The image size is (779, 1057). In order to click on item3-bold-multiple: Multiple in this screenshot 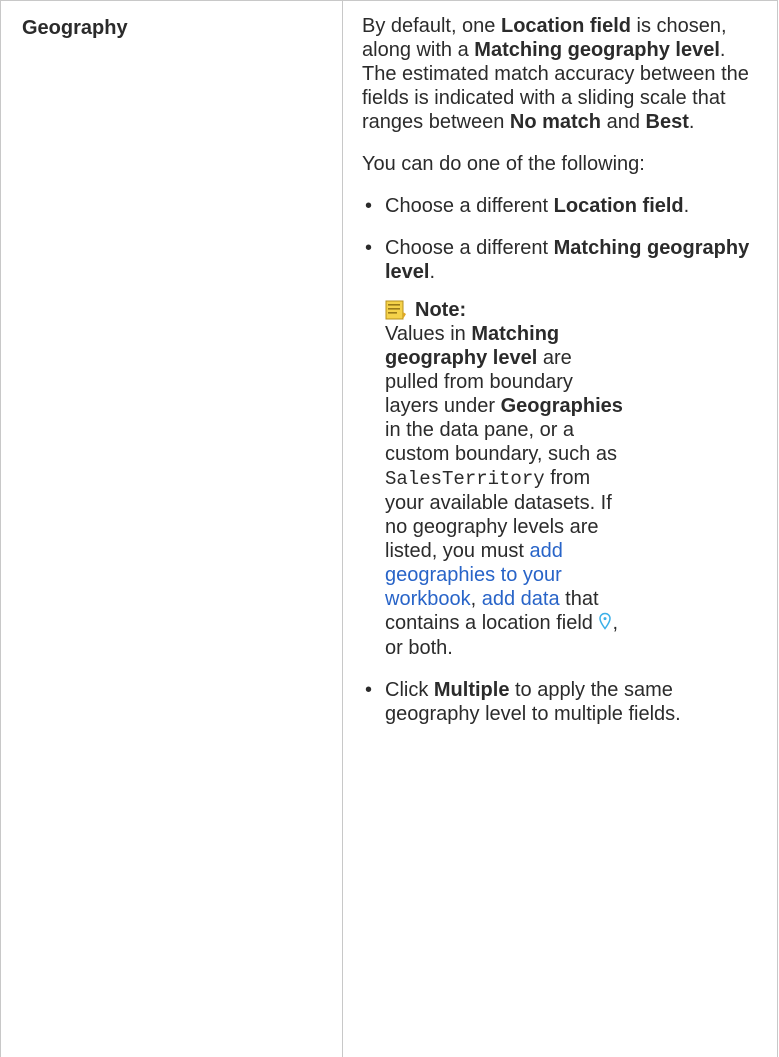, I will do `click(471, 689)`.